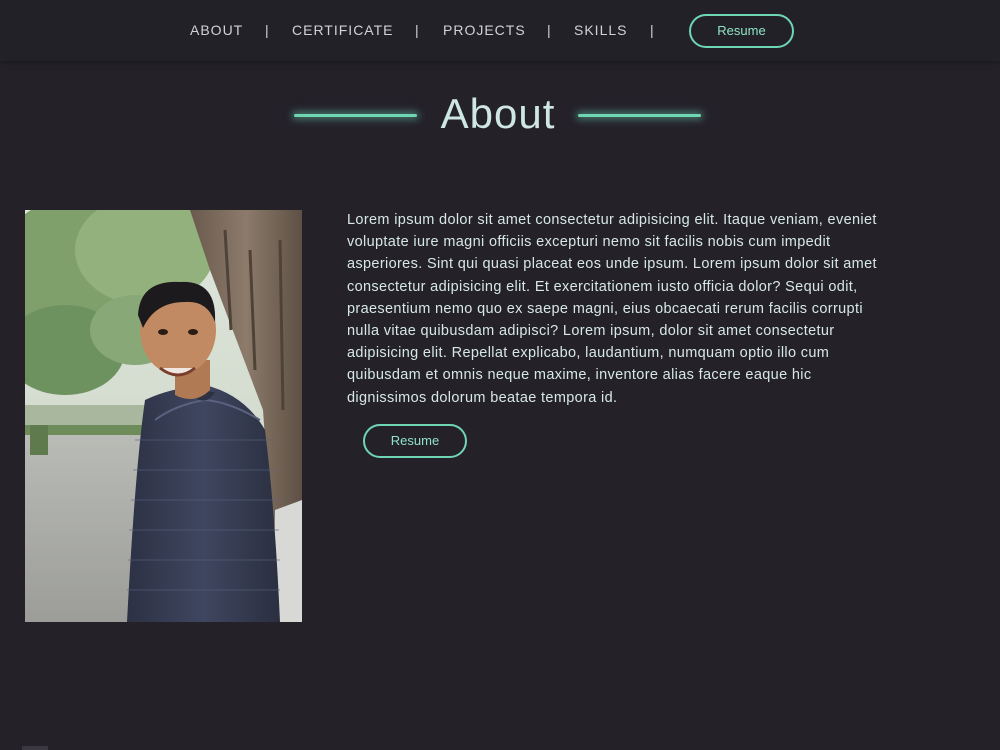 Image resolution: width=1000 pixels, height=750 pixels. I want to click on nav-link-about: ABOUT, so click(216, 30).